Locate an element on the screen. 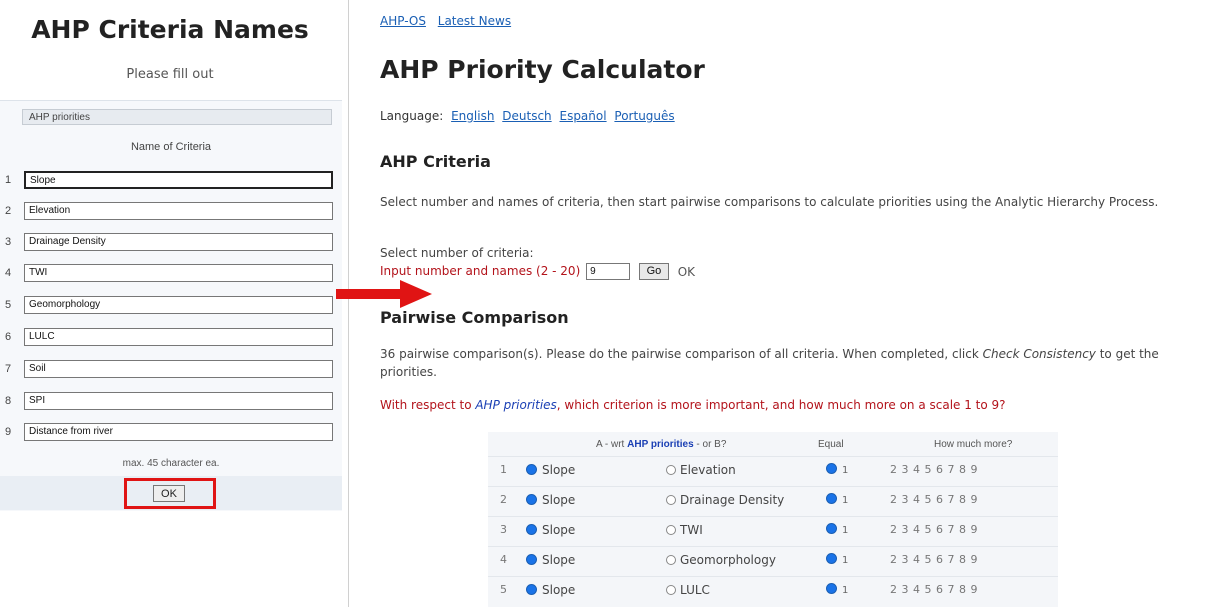  max-length-note: max. 45 character ea. is located at coordinates (171, 463).